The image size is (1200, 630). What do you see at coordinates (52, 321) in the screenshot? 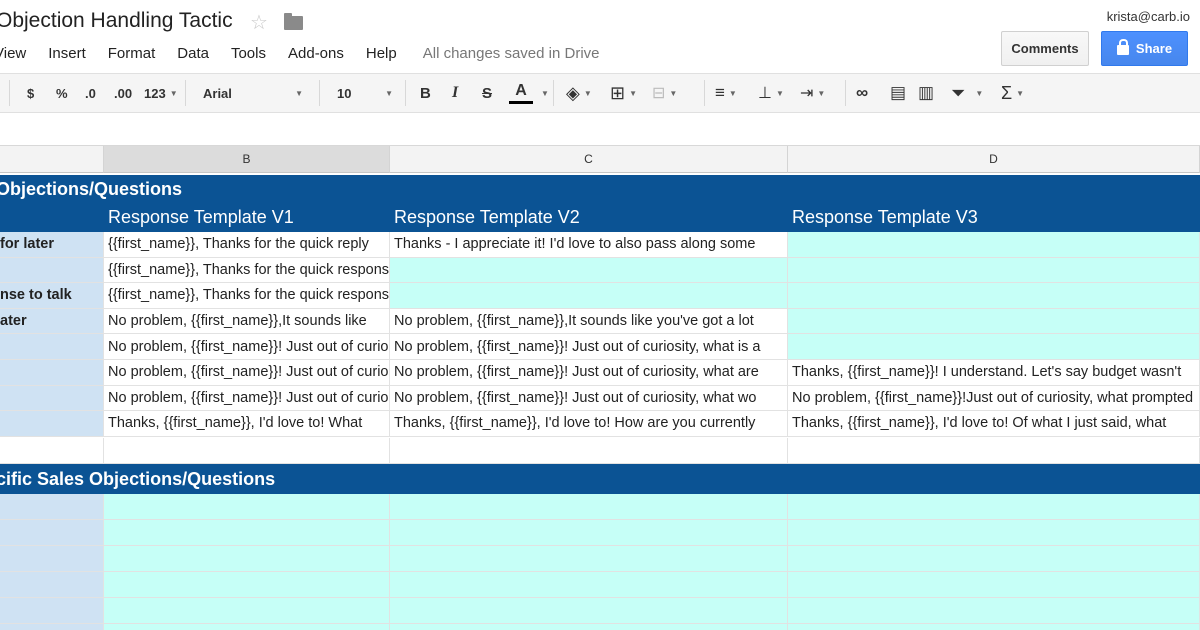
I see `row-label-cell: ater` at bounding box center [52, 321].